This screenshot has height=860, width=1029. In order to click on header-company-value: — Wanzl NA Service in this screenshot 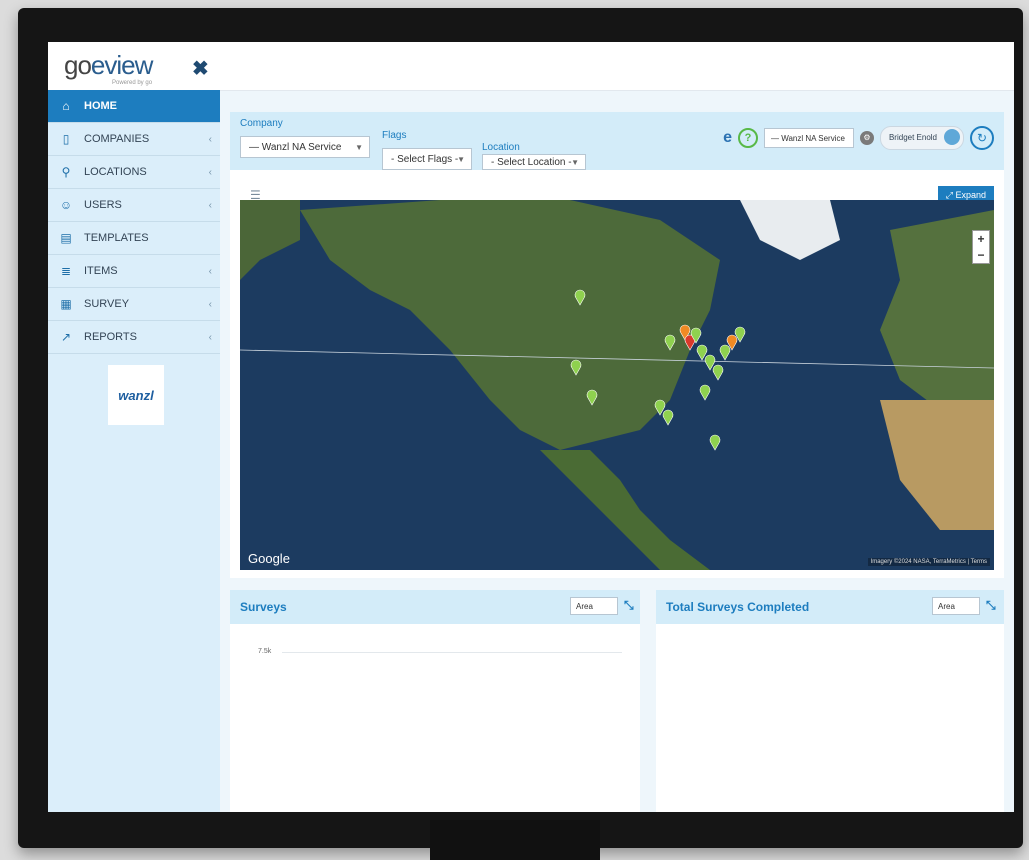, I will do `click(807, 138)`.